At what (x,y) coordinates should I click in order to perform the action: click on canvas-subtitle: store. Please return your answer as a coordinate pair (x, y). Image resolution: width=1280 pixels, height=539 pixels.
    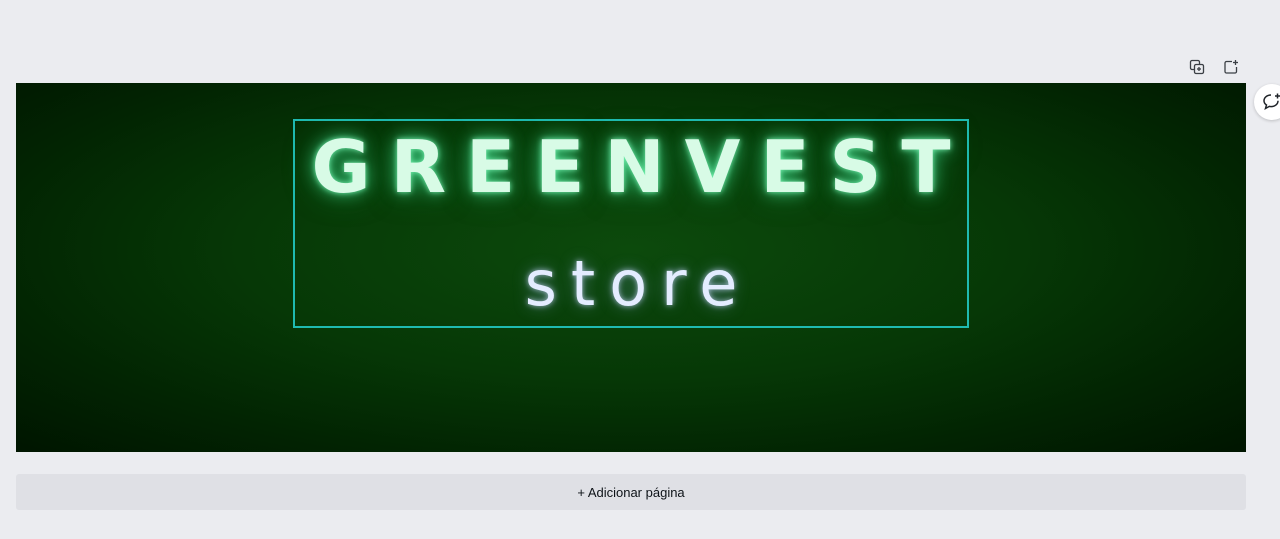
    Looking at the image, I should click on (631, 283).